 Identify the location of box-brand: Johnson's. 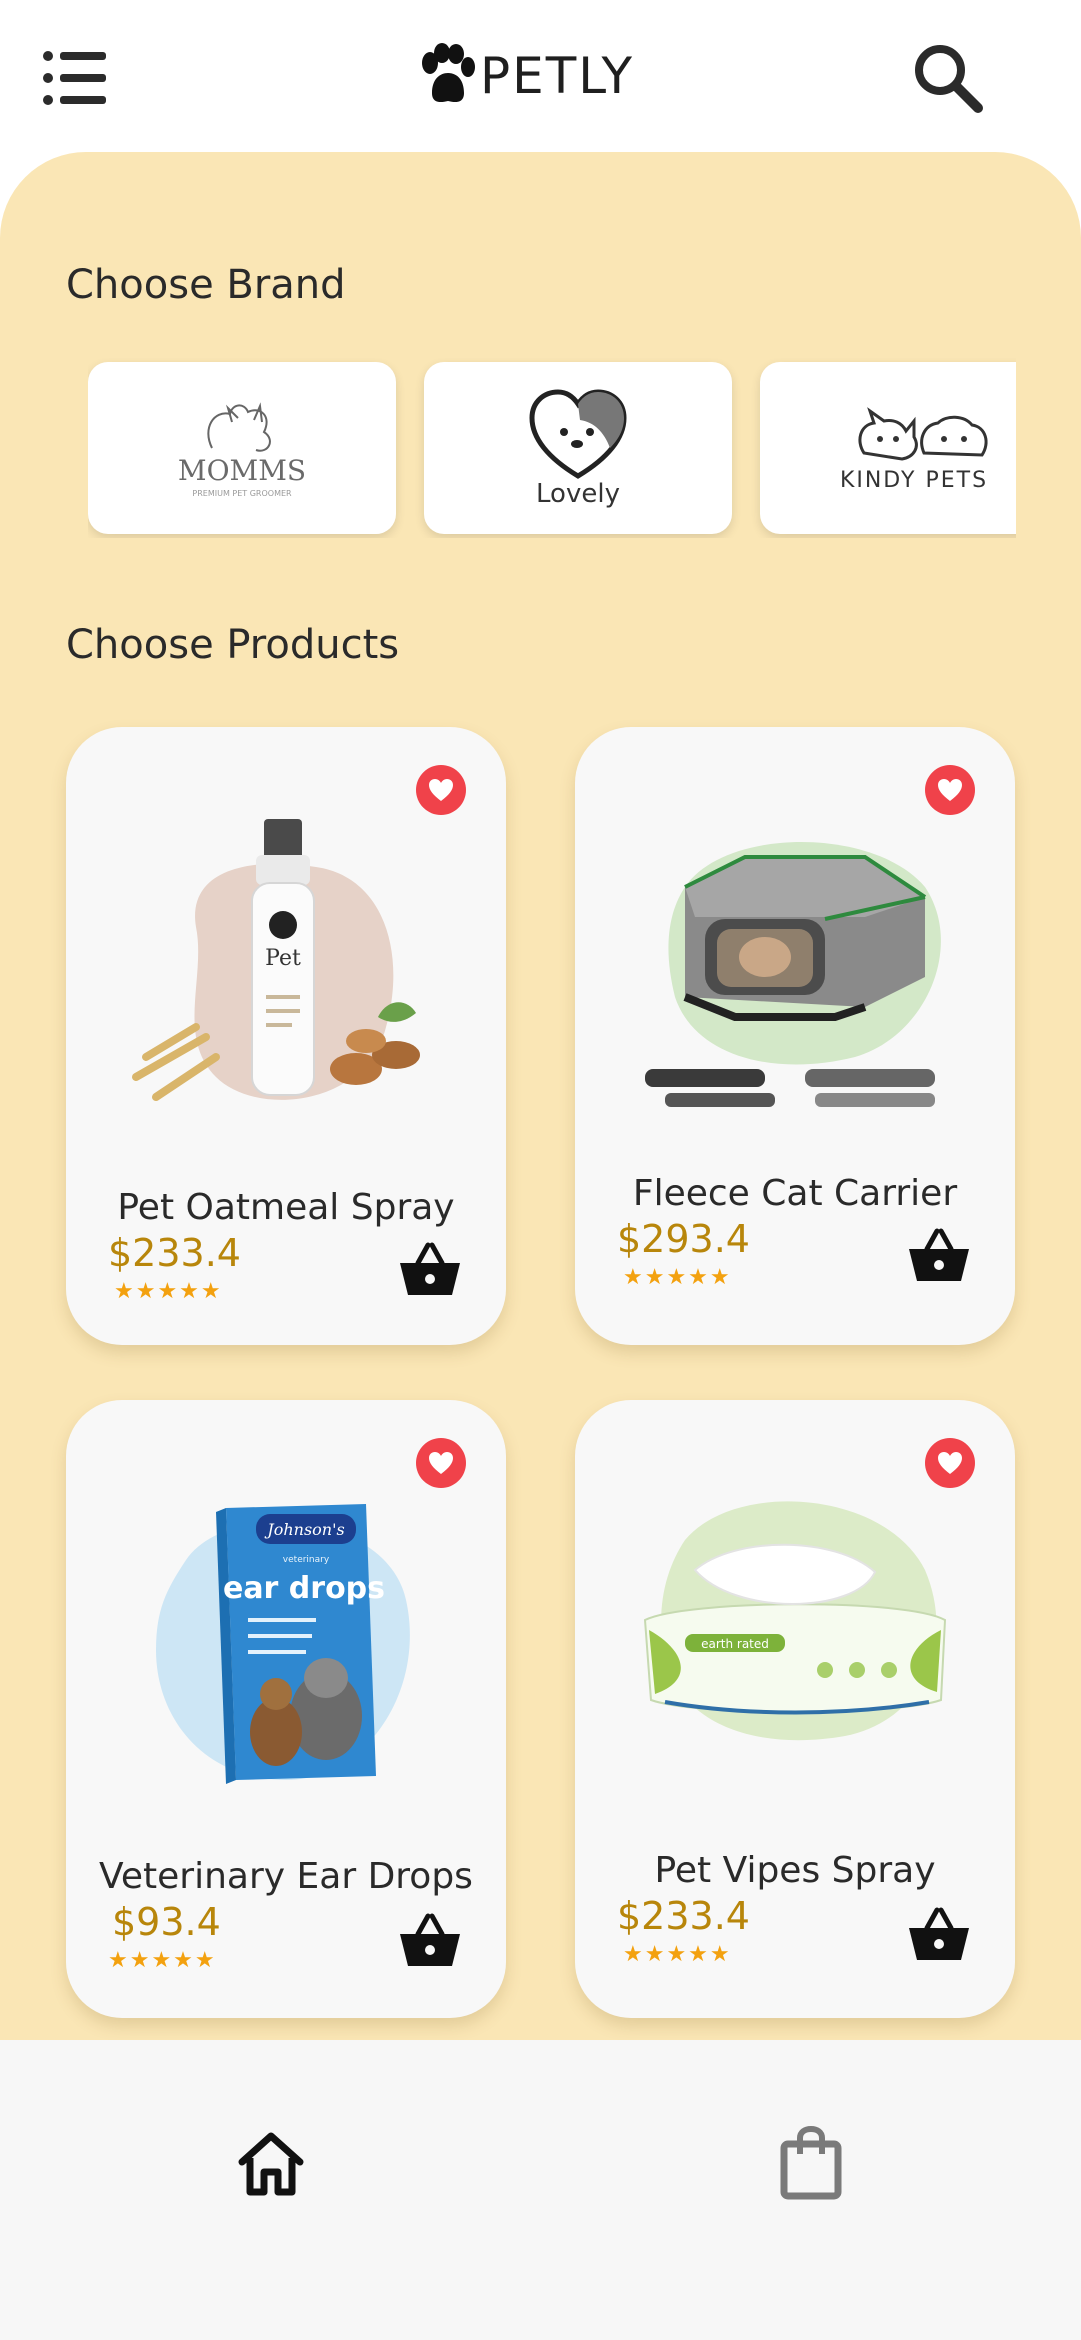
(304, 1529).